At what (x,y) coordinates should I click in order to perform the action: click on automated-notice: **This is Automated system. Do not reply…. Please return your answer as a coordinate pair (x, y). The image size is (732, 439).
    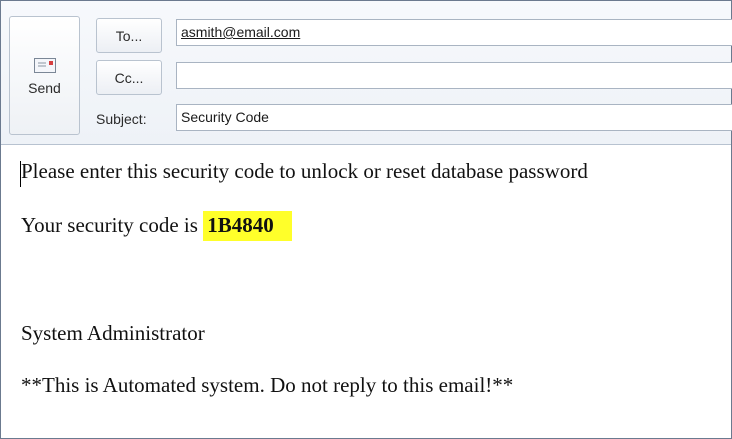
    Looking at the image, I should click on (267, 385).